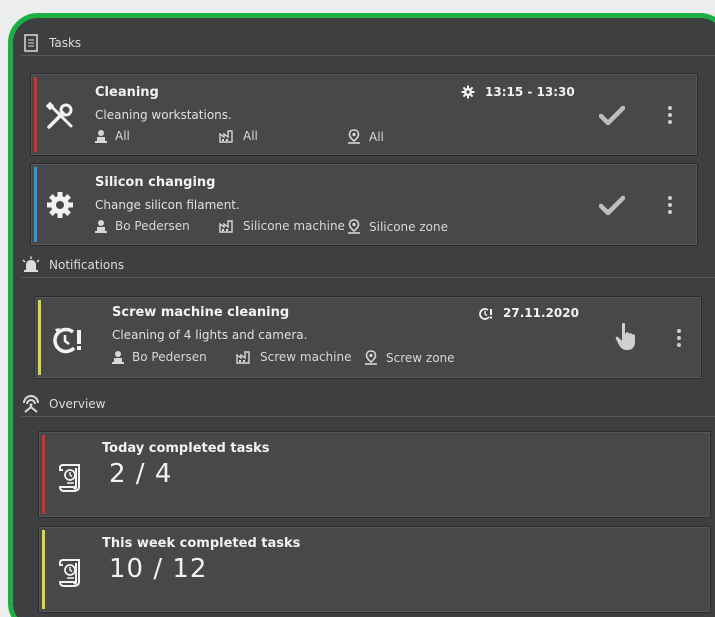  Describe the element at coordinates (210, 335) in the screenshot. I see `notification-description: Cleaning of 4 lights and camera.` at that location.